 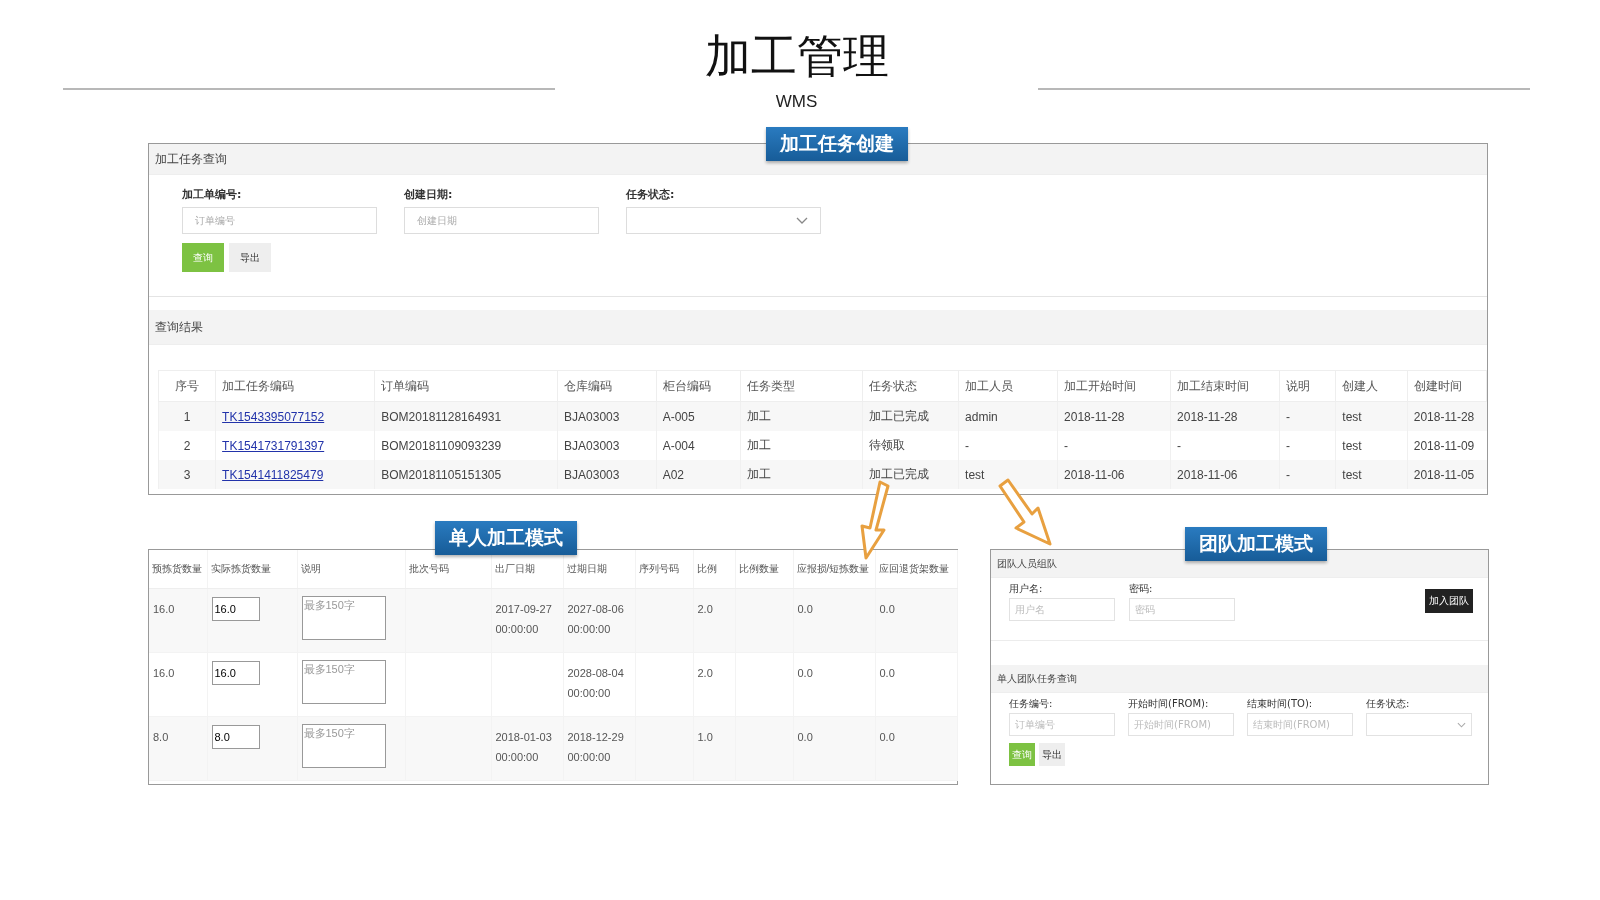 I want to click on column-header: 任务类型, so click(x=801, y=386).